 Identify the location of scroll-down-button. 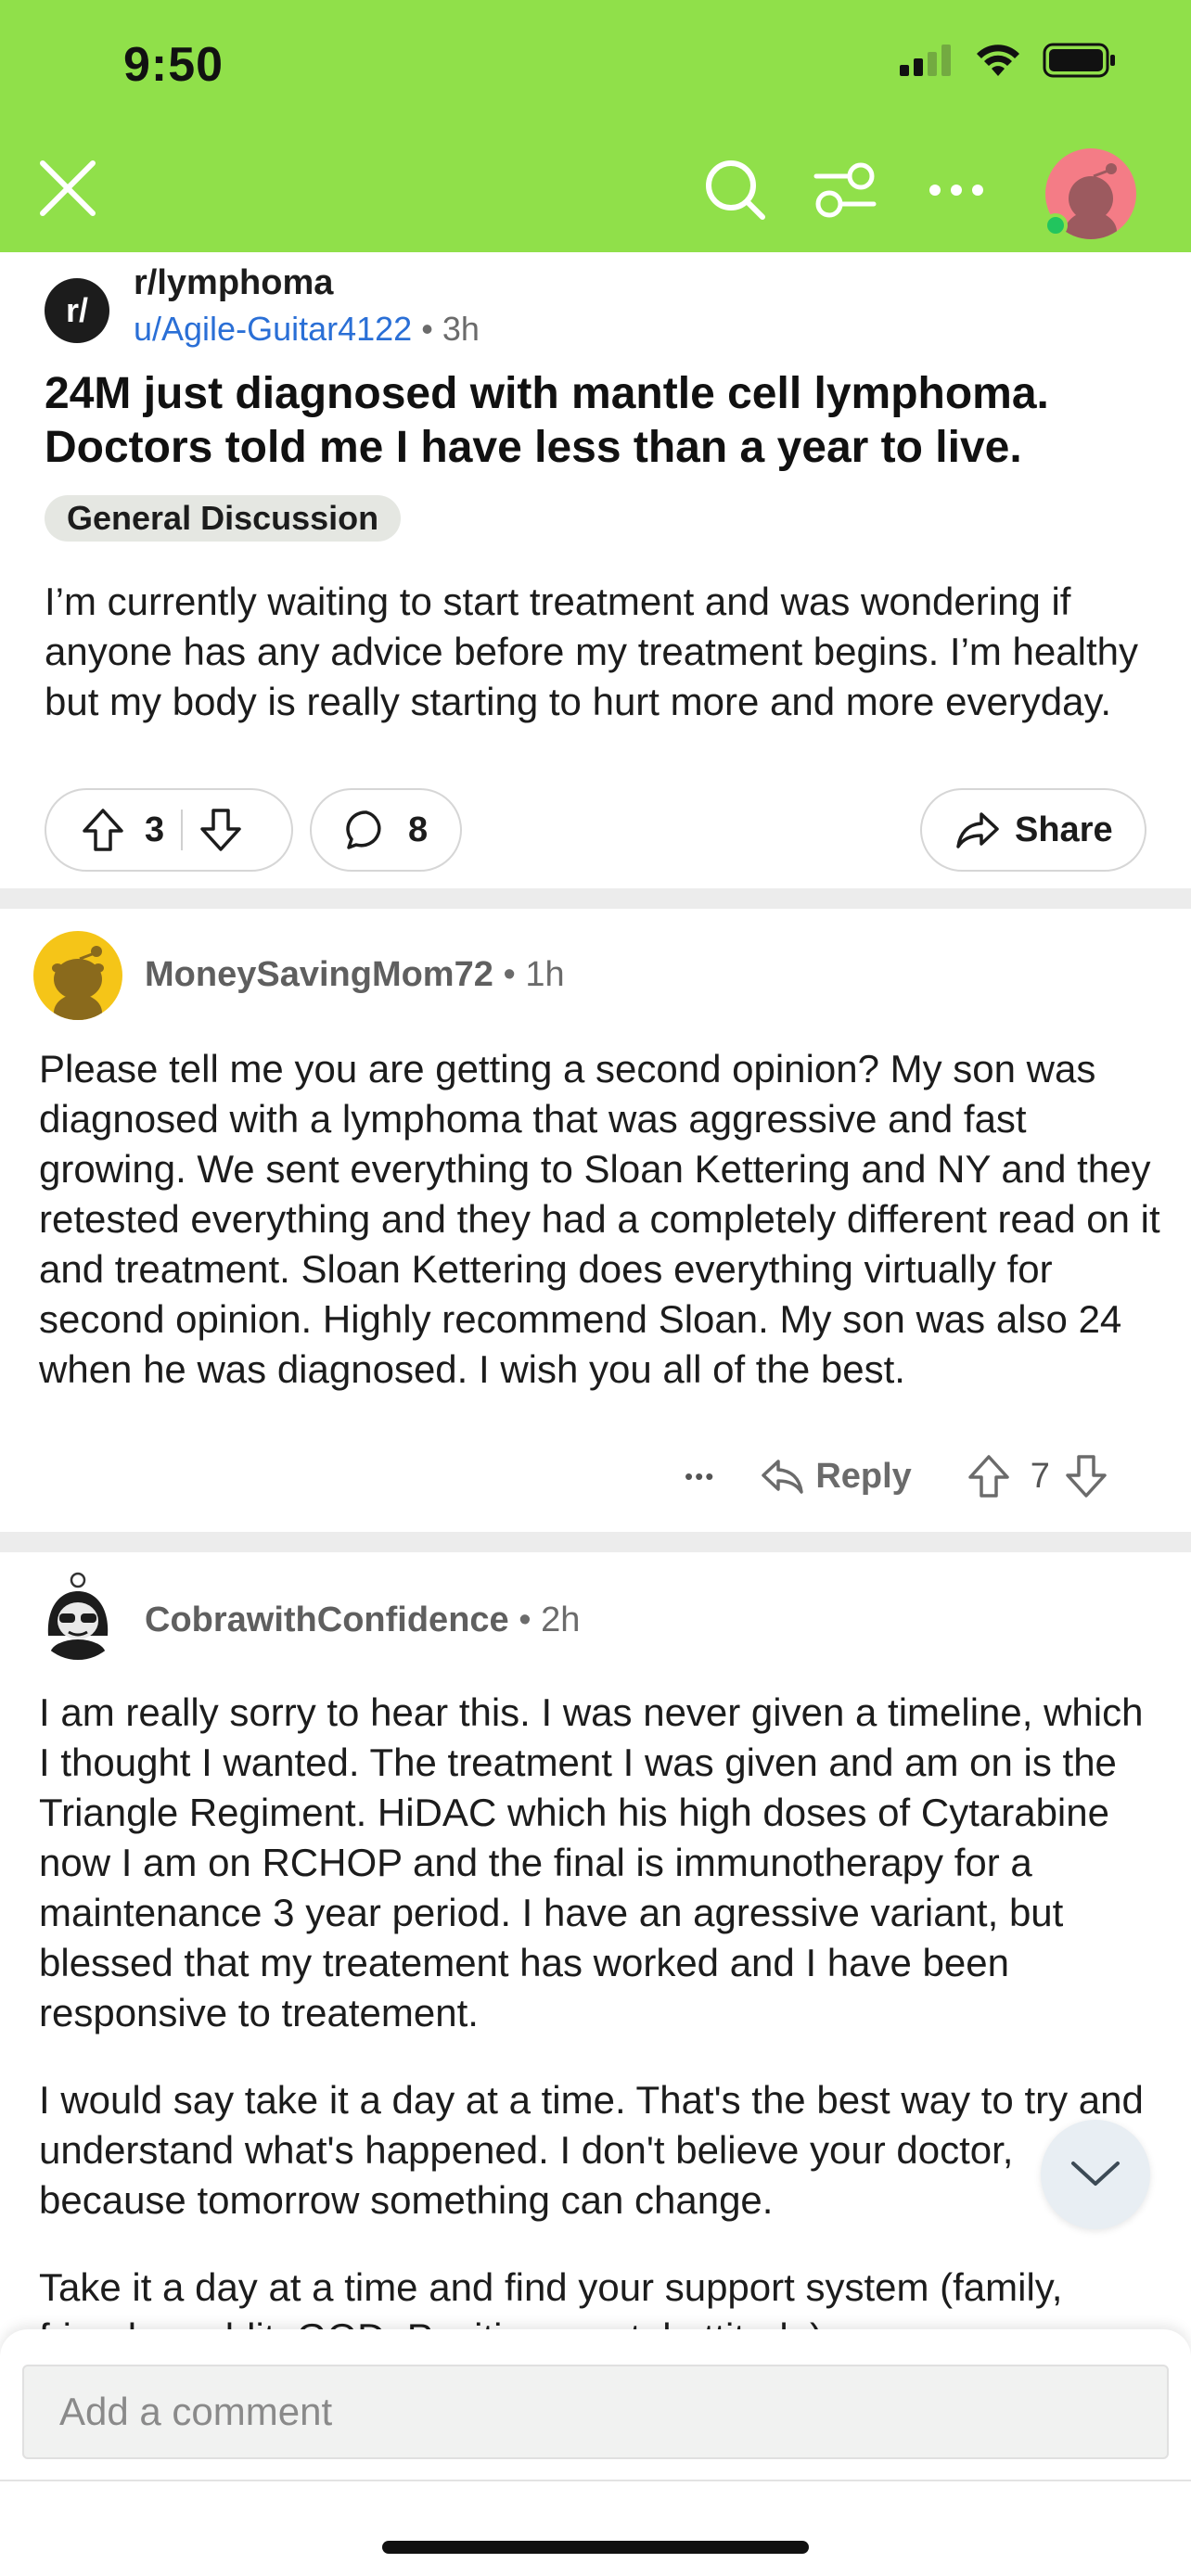
(1095, 2174).